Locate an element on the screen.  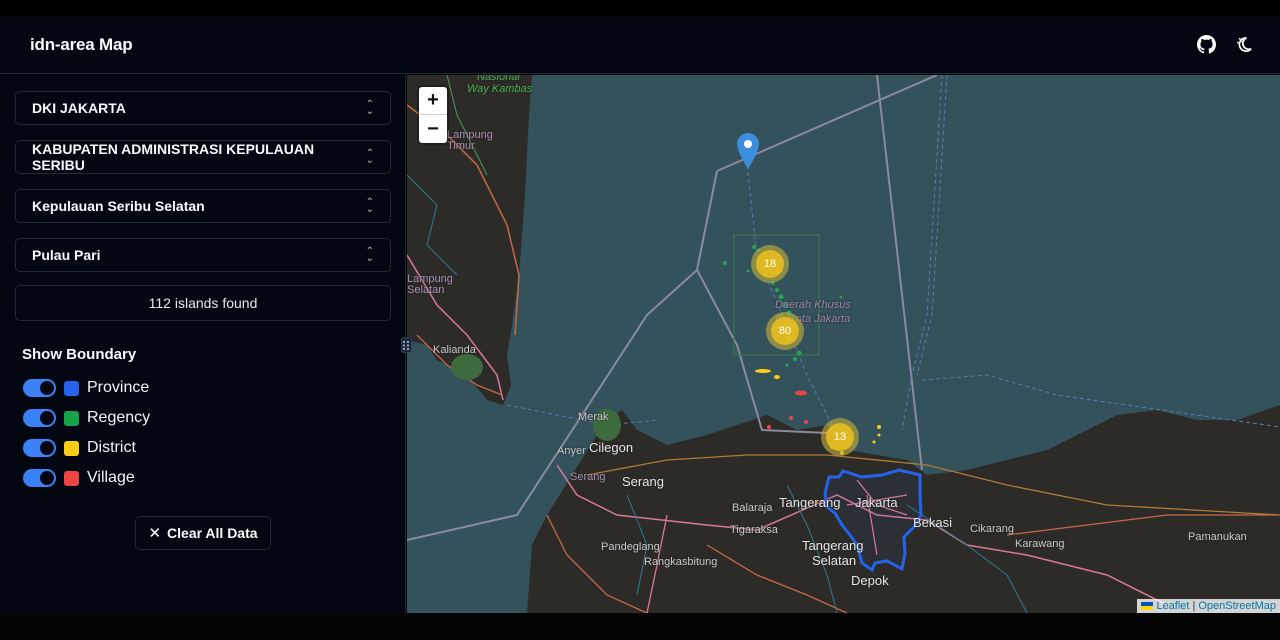
cluster-count: 18 is located at coordinates (770, 264).